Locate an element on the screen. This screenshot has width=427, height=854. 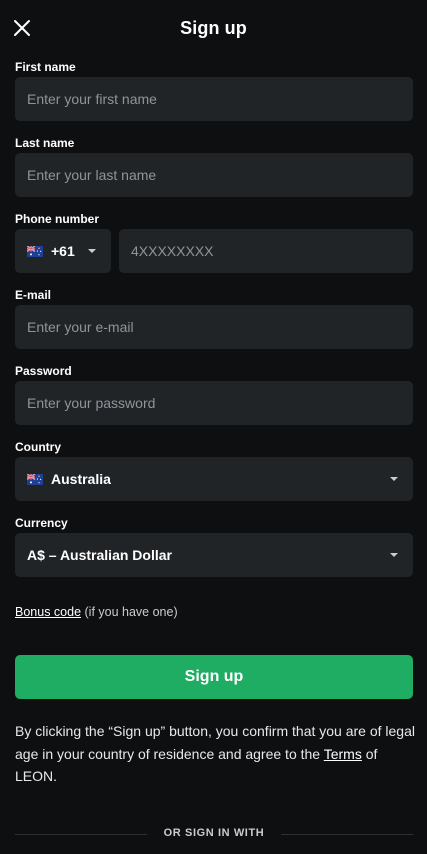
first-name-label: First name is located at coordinates (45, 67).